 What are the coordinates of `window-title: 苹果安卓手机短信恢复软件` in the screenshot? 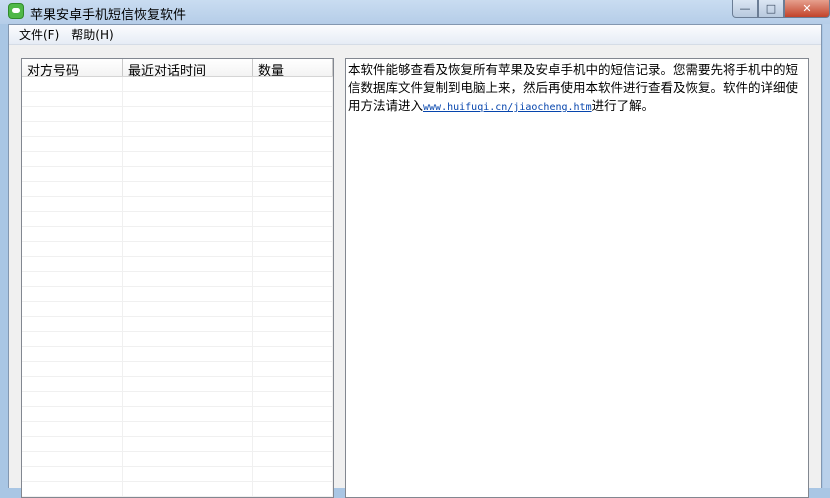 It's located at (108, 15).